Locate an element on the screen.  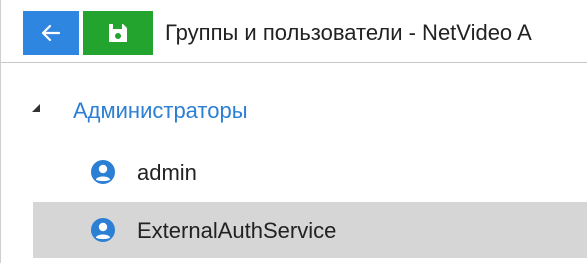
group-label: Администраторы is located at coordinates (160, 110).